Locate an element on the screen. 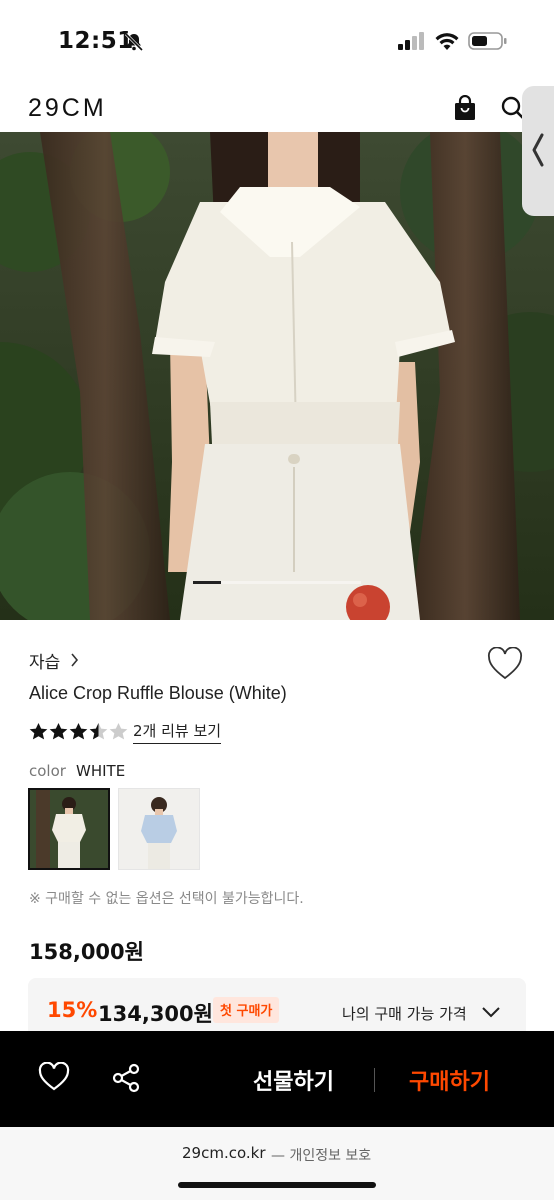  chevron-left-icon is located at coordinates (538, 150).